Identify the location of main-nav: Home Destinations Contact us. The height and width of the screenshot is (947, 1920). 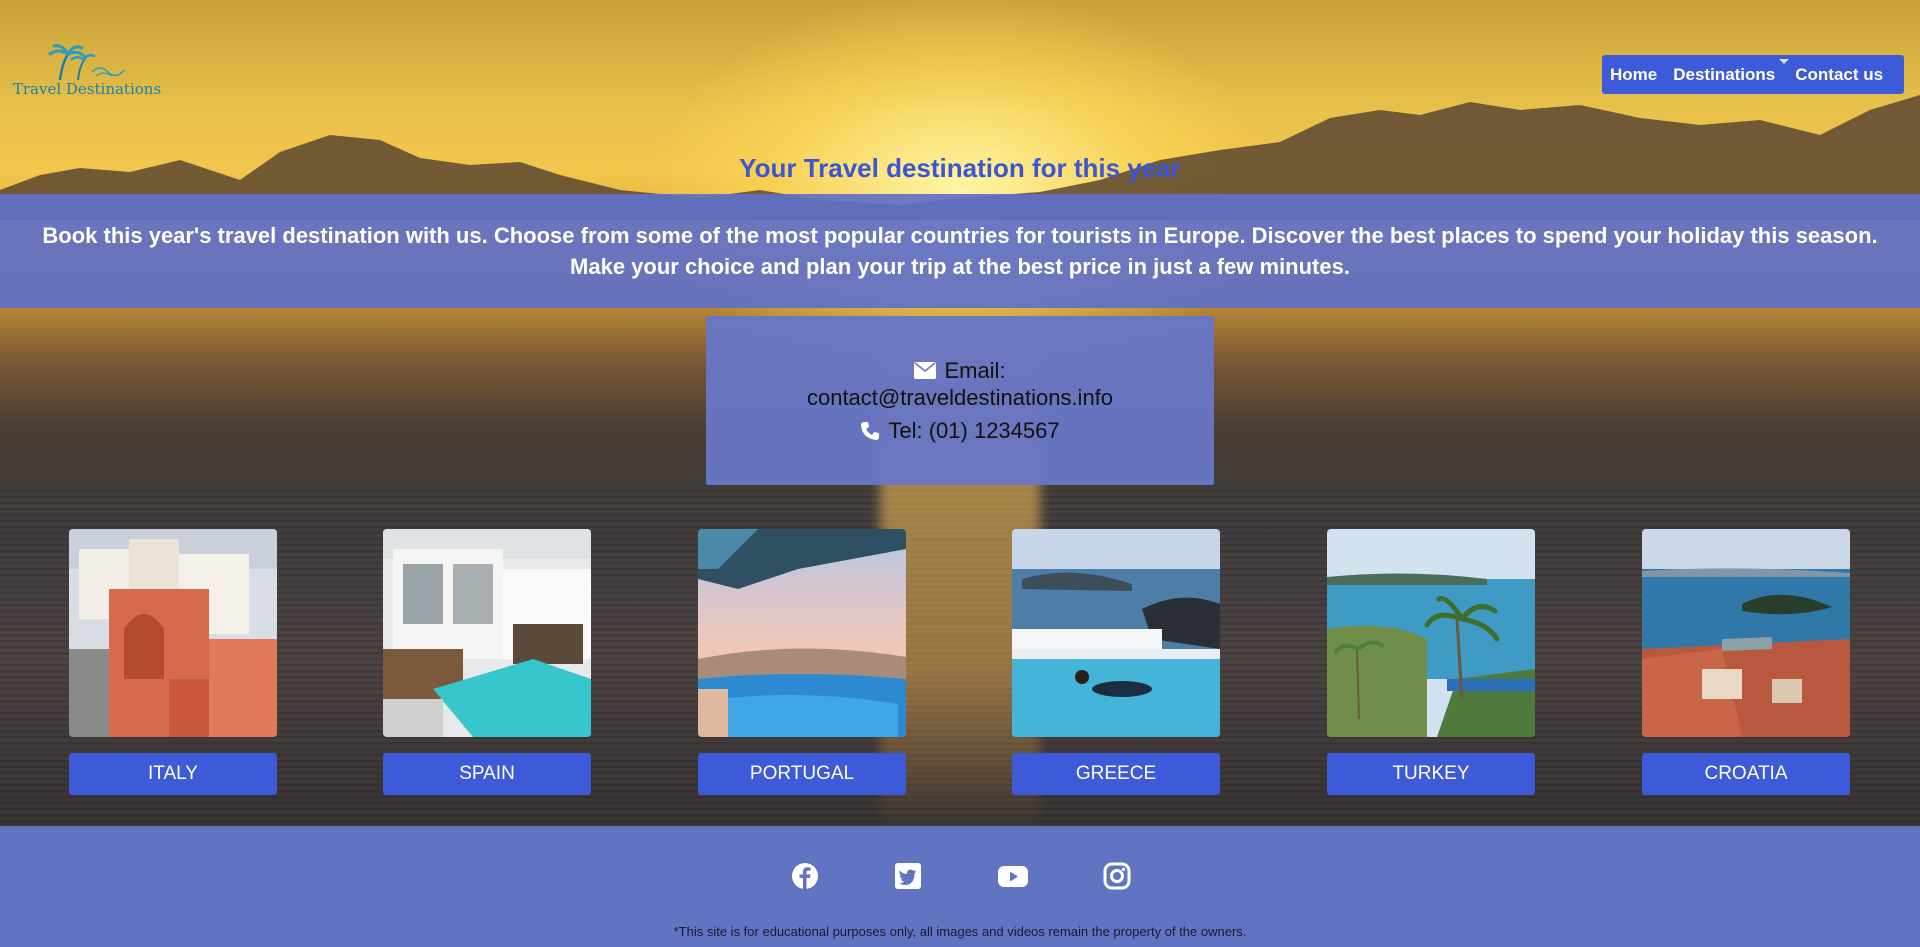
(1753, 74).